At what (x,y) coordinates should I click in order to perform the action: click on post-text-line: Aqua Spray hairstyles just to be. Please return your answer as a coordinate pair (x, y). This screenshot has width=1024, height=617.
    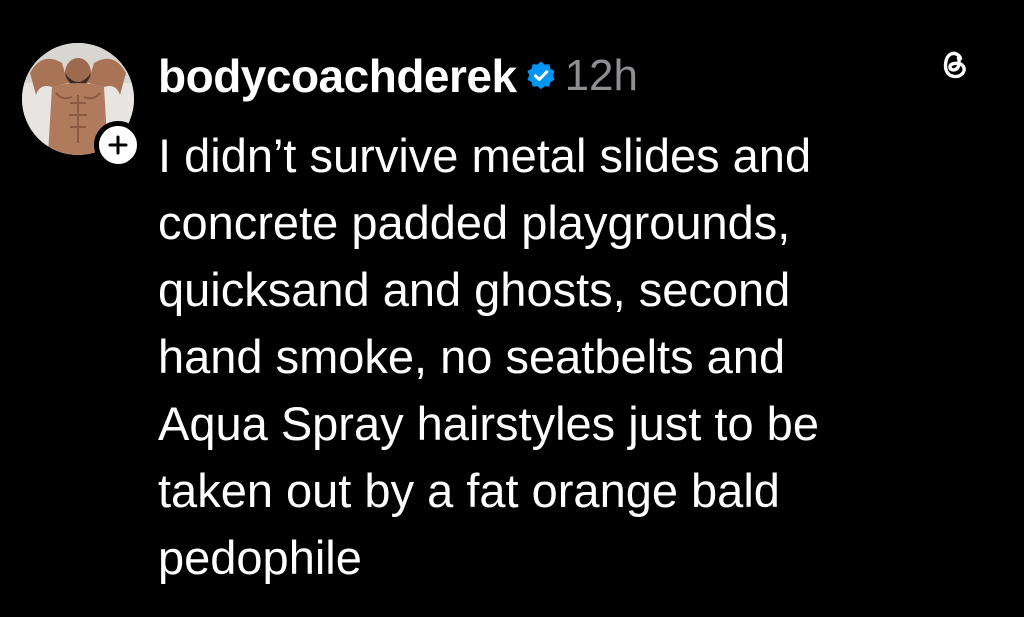
    Looking at the image, I should click on (488, 423).